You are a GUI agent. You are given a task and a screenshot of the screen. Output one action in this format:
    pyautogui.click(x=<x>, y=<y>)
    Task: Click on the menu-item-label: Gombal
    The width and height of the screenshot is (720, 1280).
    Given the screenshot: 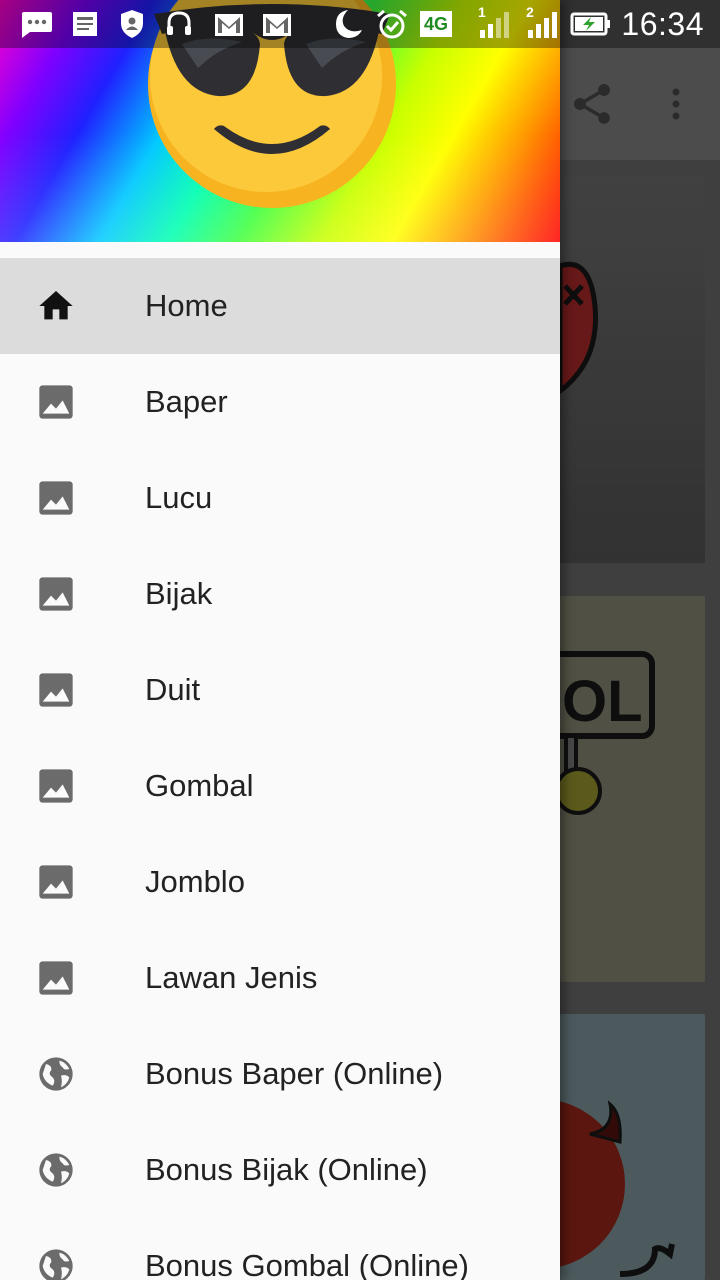 What is the action you would take?
    pyautogui.click(x=199, y=785)
    